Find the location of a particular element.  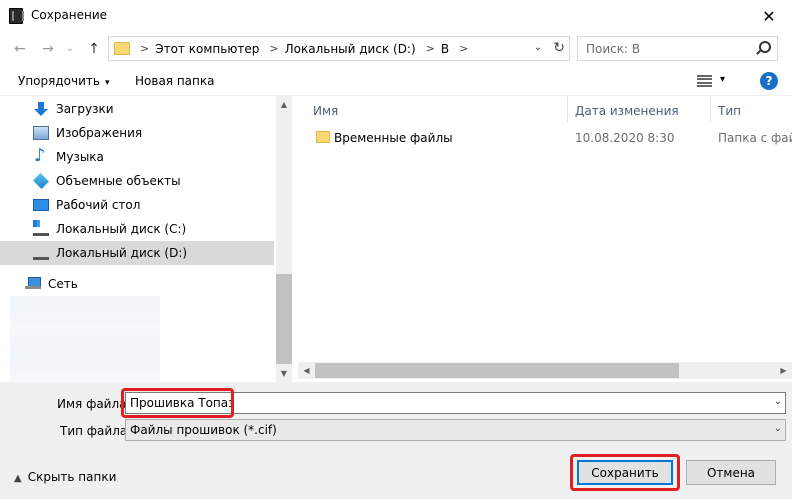

desktop-icon is located at coordinates (41, 205).